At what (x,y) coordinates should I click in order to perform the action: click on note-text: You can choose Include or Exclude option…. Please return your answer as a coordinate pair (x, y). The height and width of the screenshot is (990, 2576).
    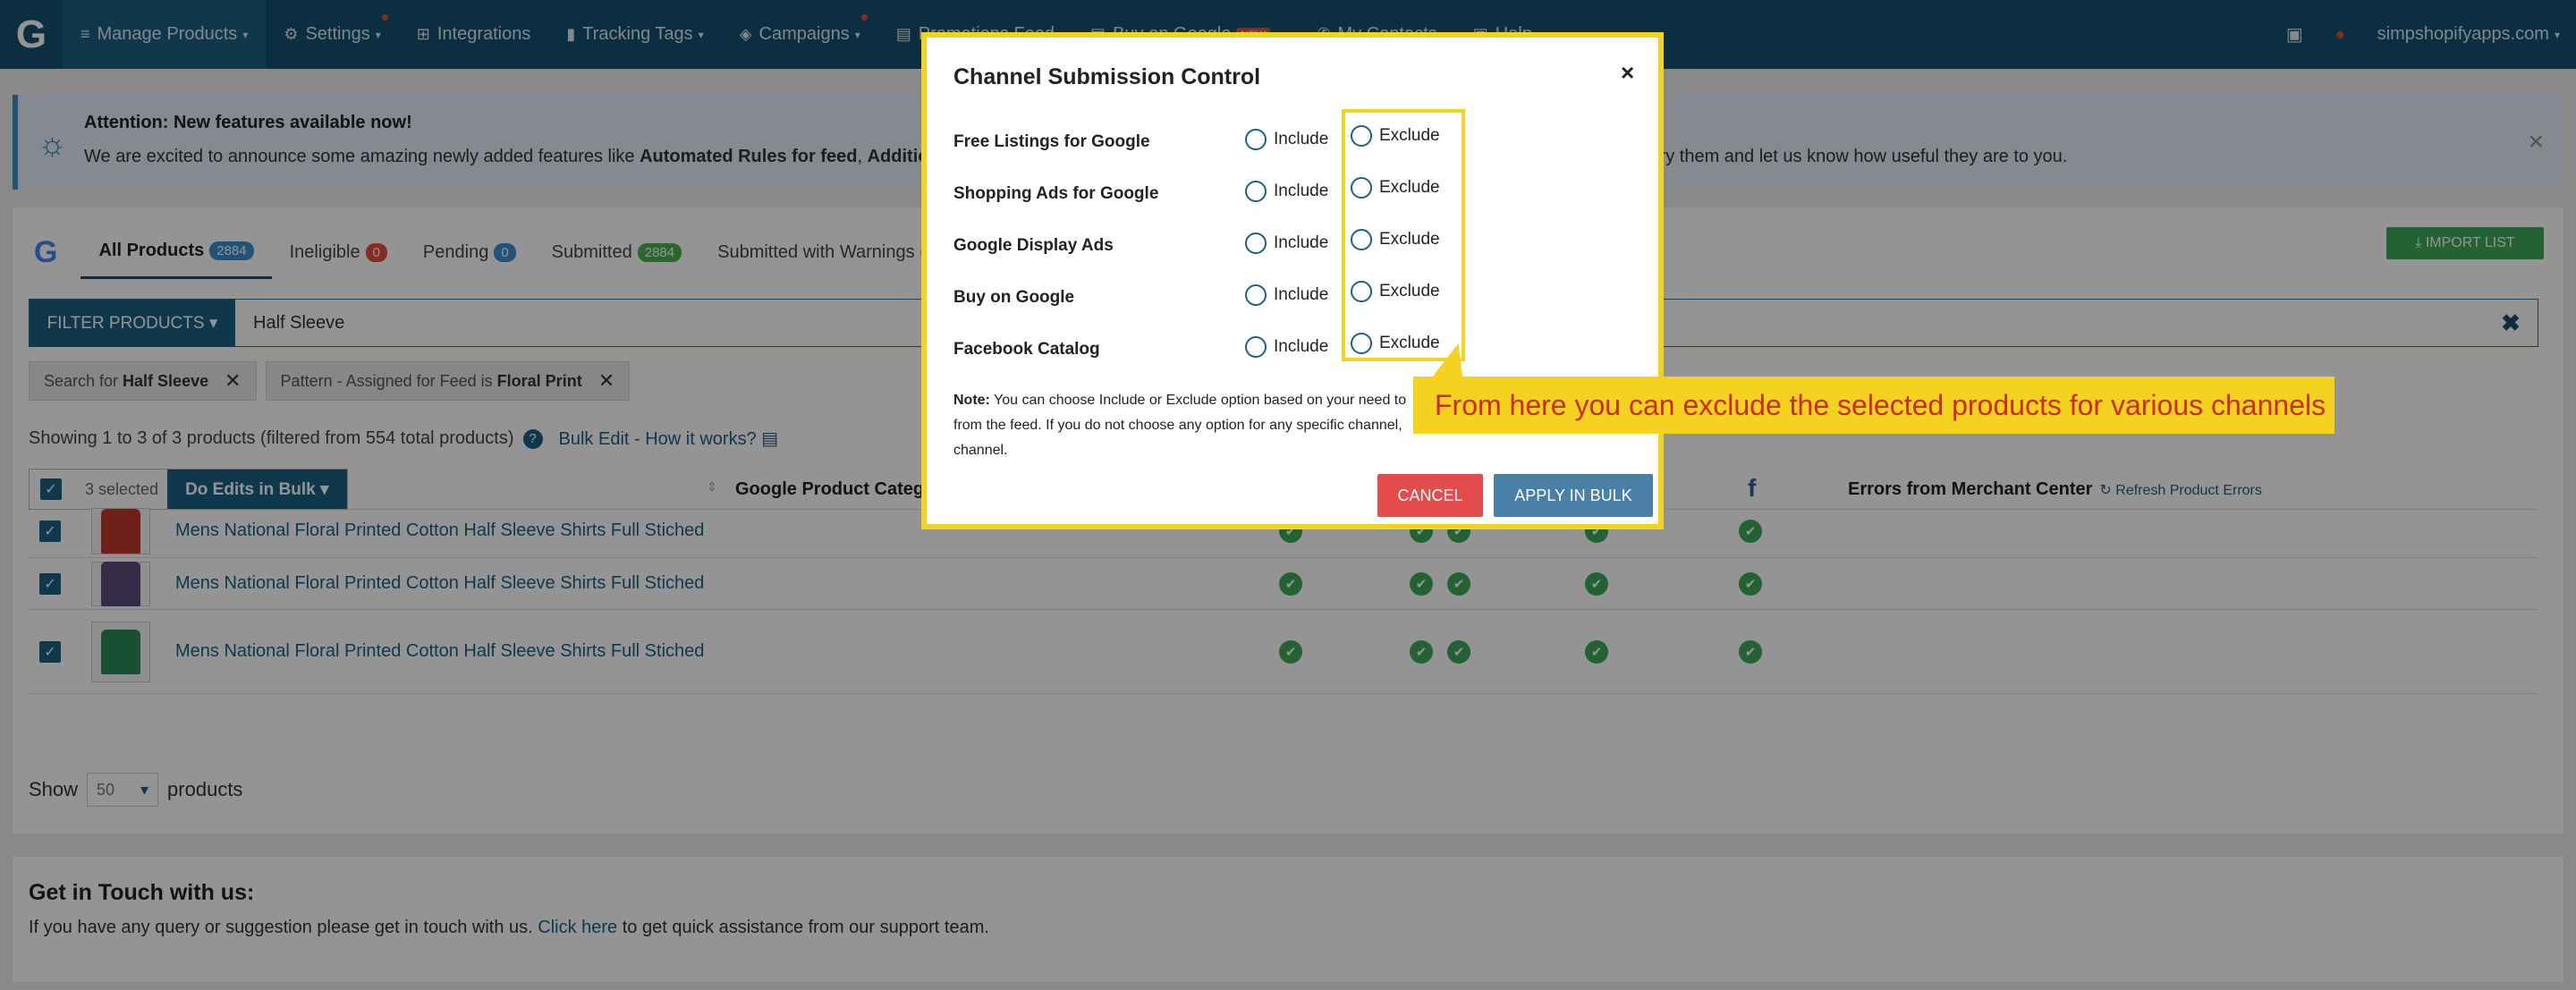
    Looking at the image, I should click on (1198, 400).